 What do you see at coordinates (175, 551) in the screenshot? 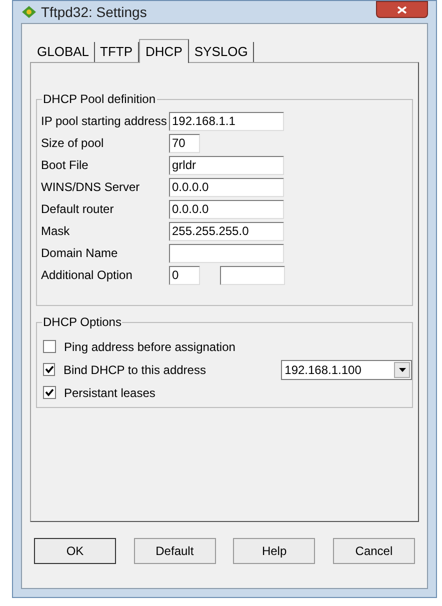
I see `dialog-button: Default` at bounding box center [175, 551].